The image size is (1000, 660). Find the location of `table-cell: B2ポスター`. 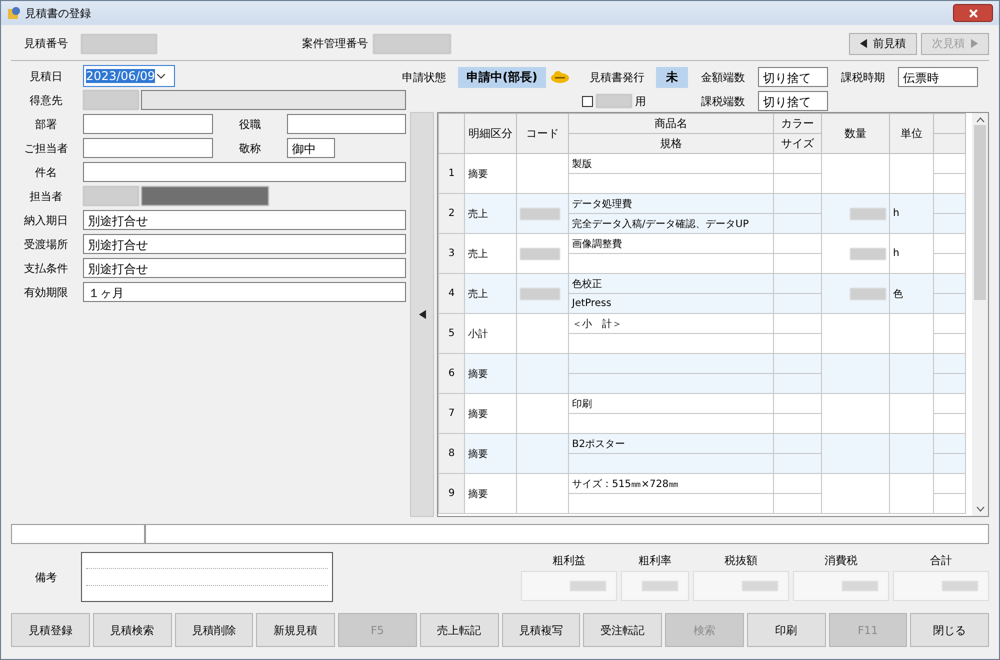

table-cell: B2ポスター is located at coordinates (671, 444).